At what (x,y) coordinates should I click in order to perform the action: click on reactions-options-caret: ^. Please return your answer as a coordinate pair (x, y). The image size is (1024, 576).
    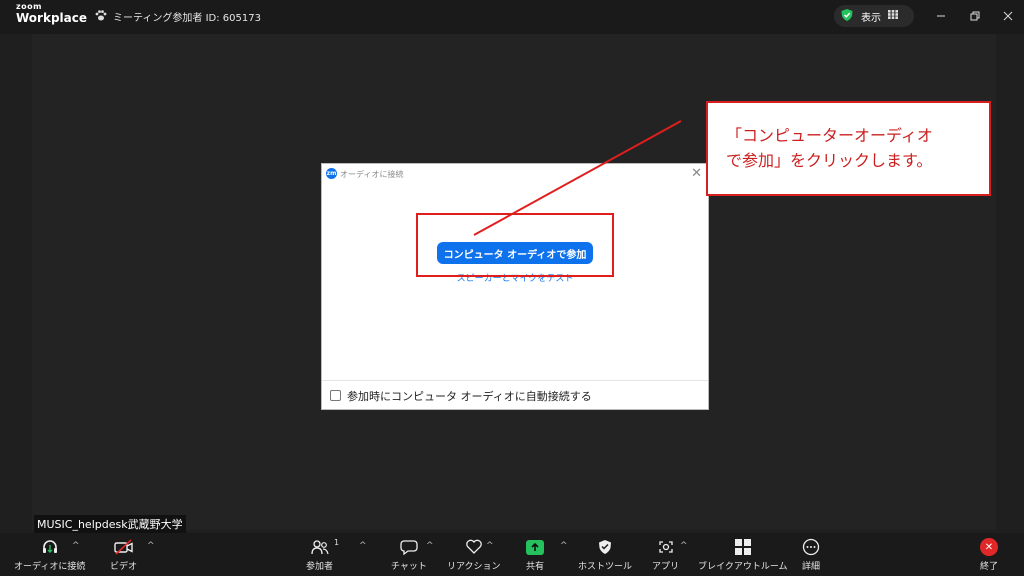
    Looking at the image, I should click on (490, 546).